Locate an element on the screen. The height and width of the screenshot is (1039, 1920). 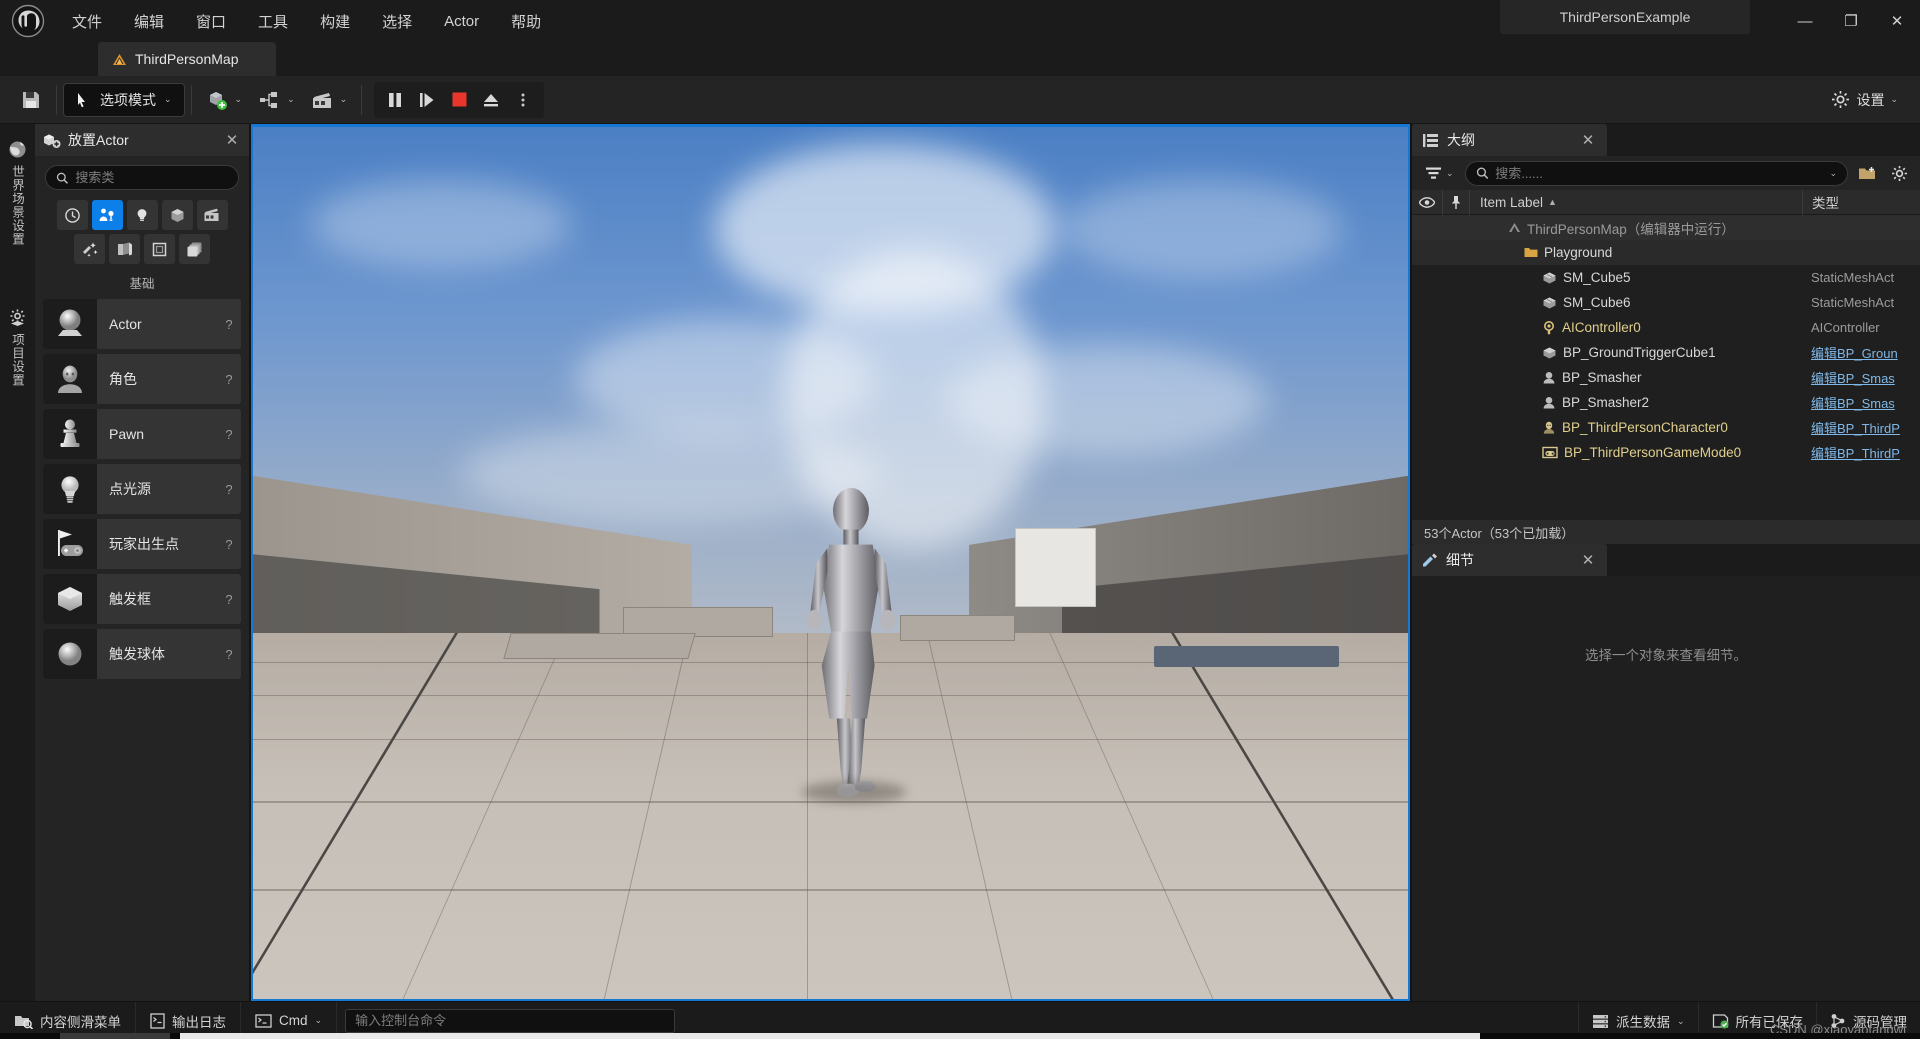
category-all-classes is located at coordinates (194, 249).